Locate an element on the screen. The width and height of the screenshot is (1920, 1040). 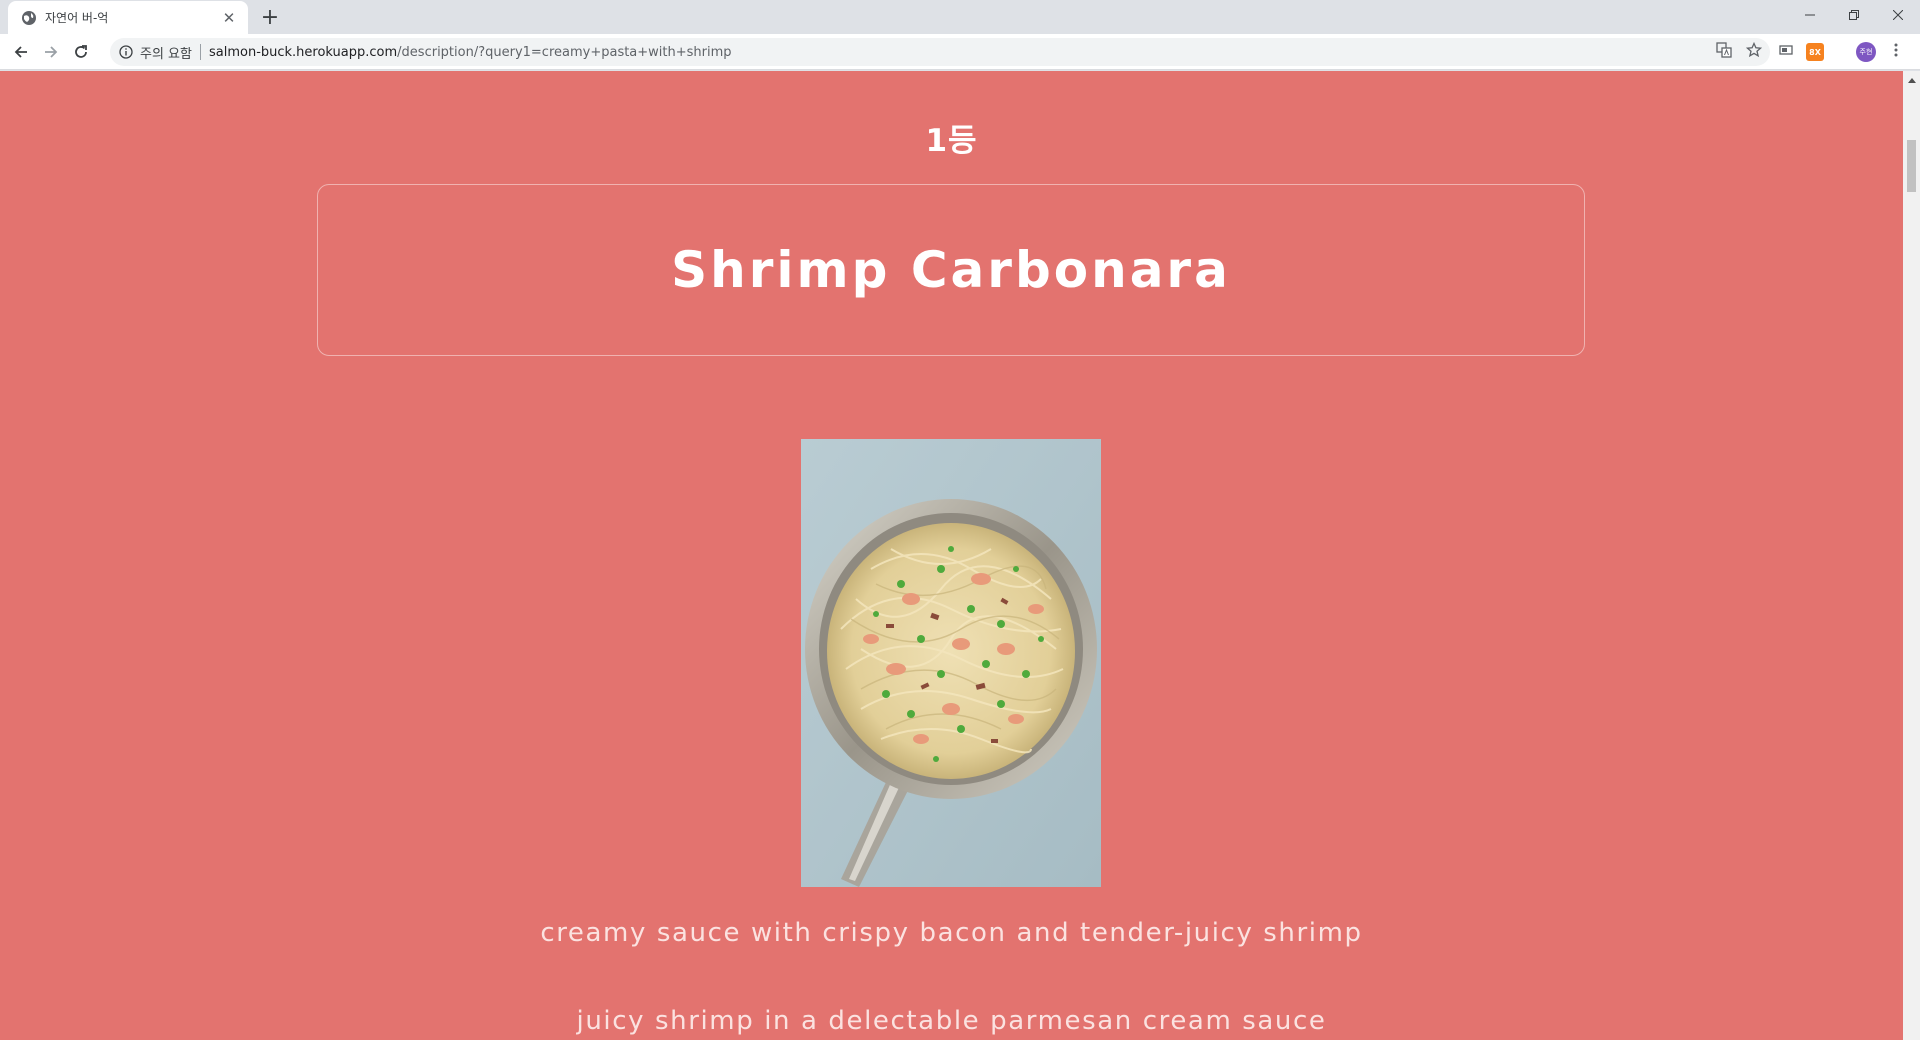
globe-icon is located at coordinates (29, 18).